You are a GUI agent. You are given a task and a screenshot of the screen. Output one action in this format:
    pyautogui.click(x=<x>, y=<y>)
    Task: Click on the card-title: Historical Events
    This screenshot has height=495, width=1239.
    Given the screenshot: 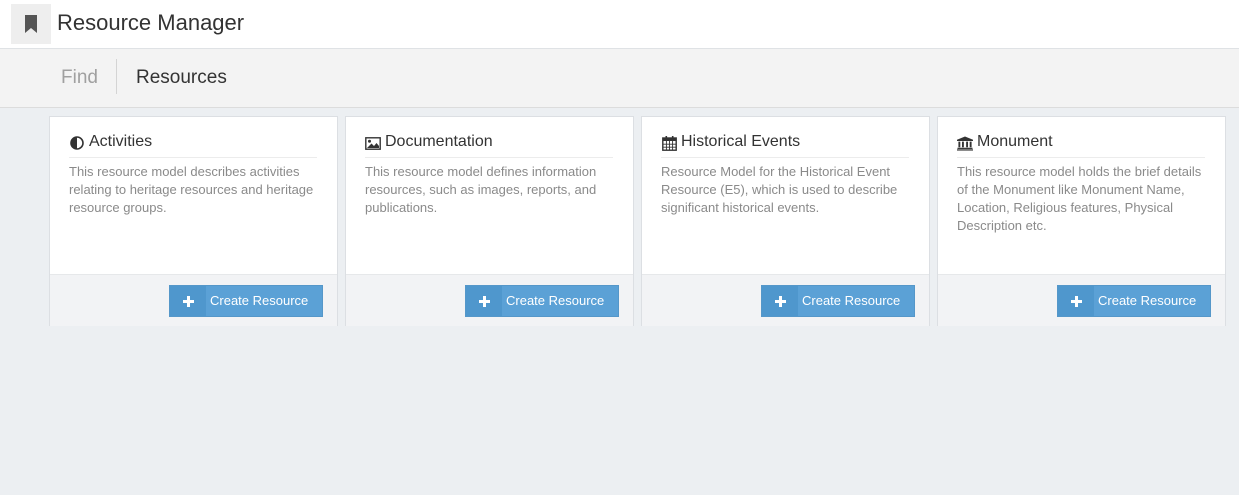 What is the action you would take?
    pyautogui.click(x=741, y=141)
    